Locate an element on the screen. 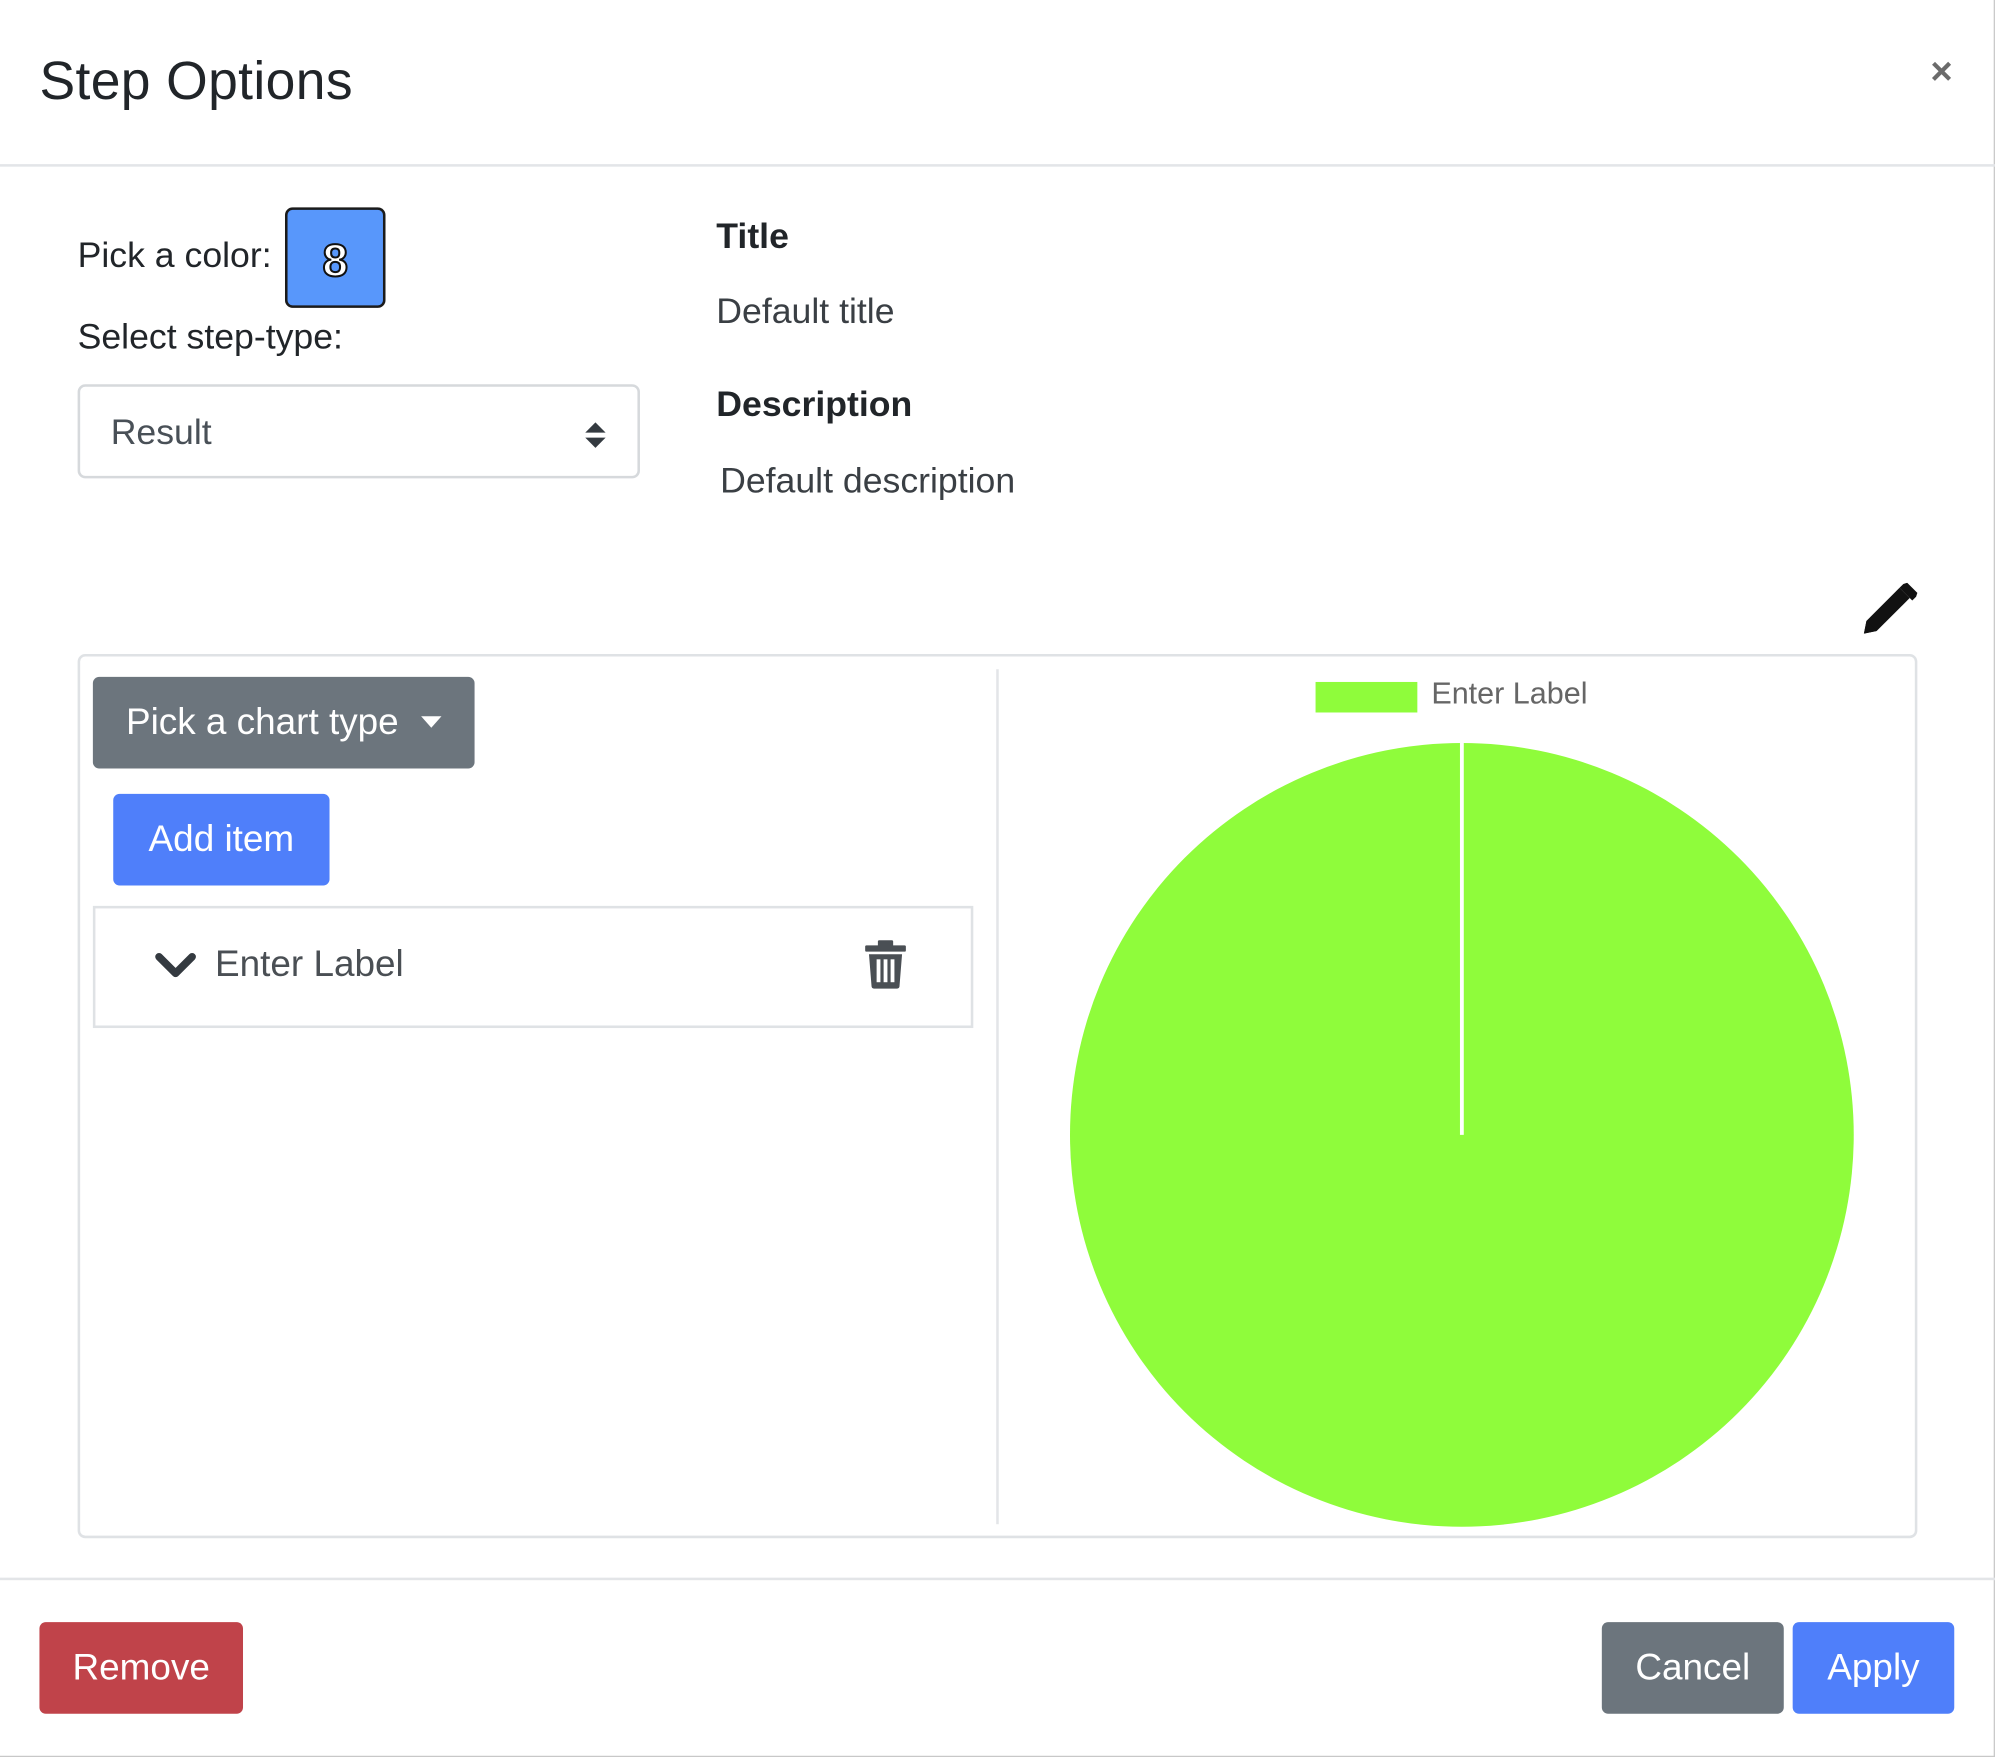 This screenshot has height=1757, width=1995. title-heading: Title is located at coordinates (752, 236).